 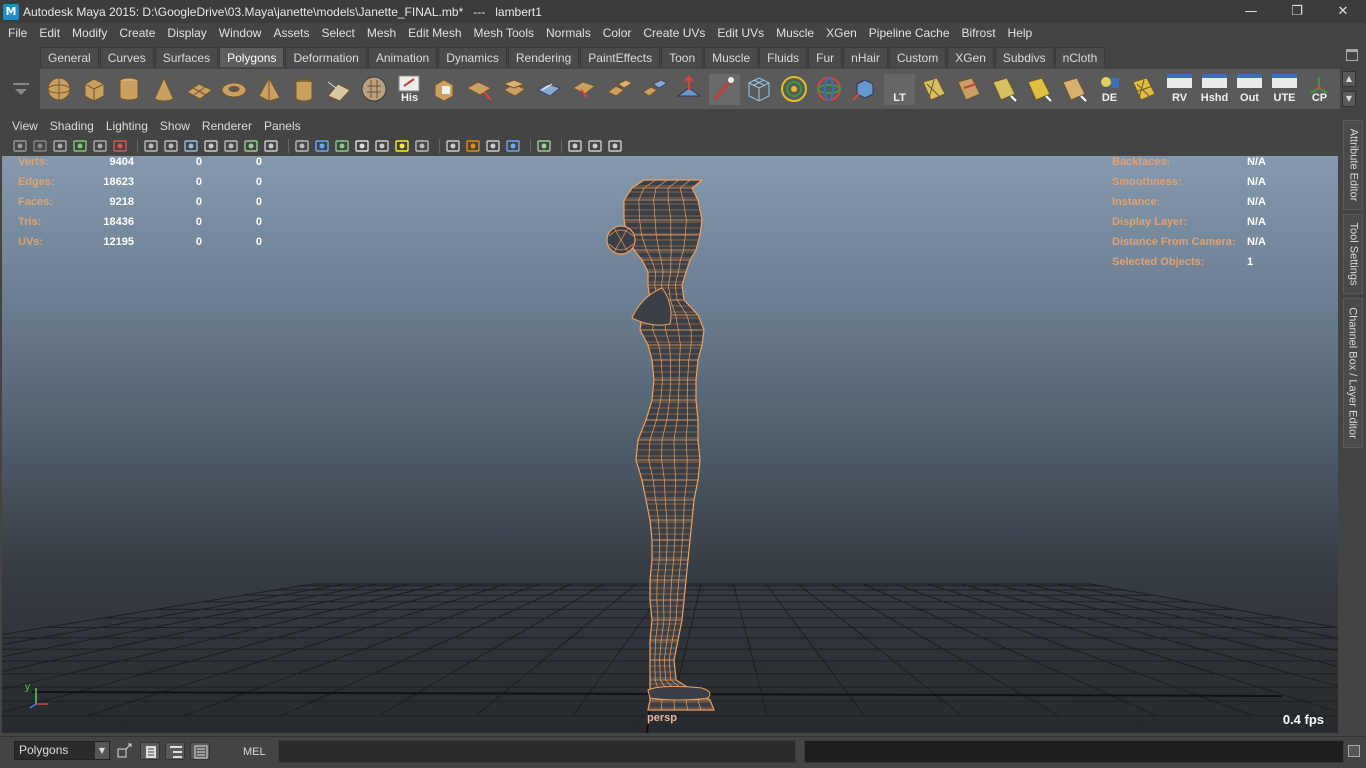 I want to click on shelf-tab-ncloth: nCloth, so click(x=1080, y=57).